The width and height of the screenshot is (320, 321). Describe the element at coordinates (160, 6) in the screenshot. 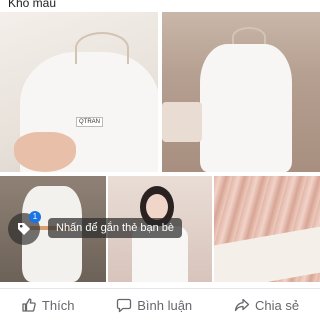

I see `post-caption-strip: Kho mẫu` at that location.